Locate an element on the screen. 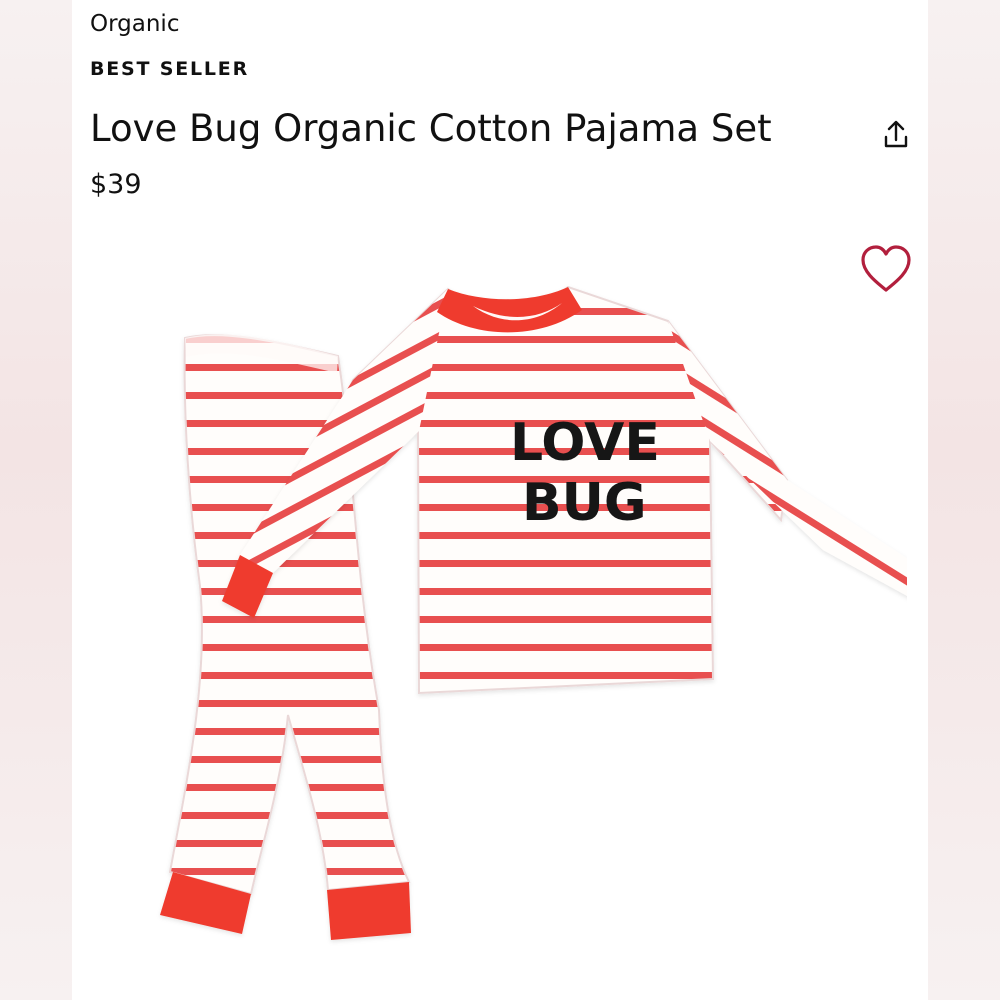 The width and height of the screenshot is (1000, 1000). product-title: Love Bug Organic Cotton Pajama Set is located at coordinates (431, 128).